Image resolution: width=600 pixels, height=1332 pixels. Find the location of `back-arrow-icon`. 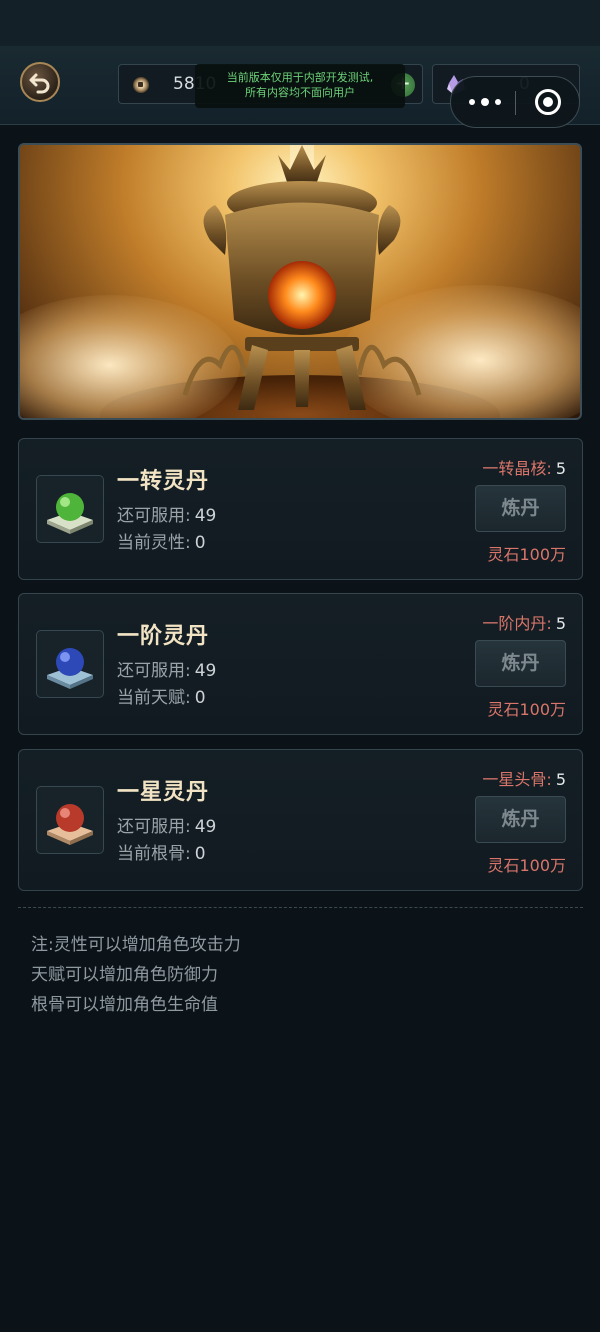

back-arrow-icon is located at coordinates (39, 83).